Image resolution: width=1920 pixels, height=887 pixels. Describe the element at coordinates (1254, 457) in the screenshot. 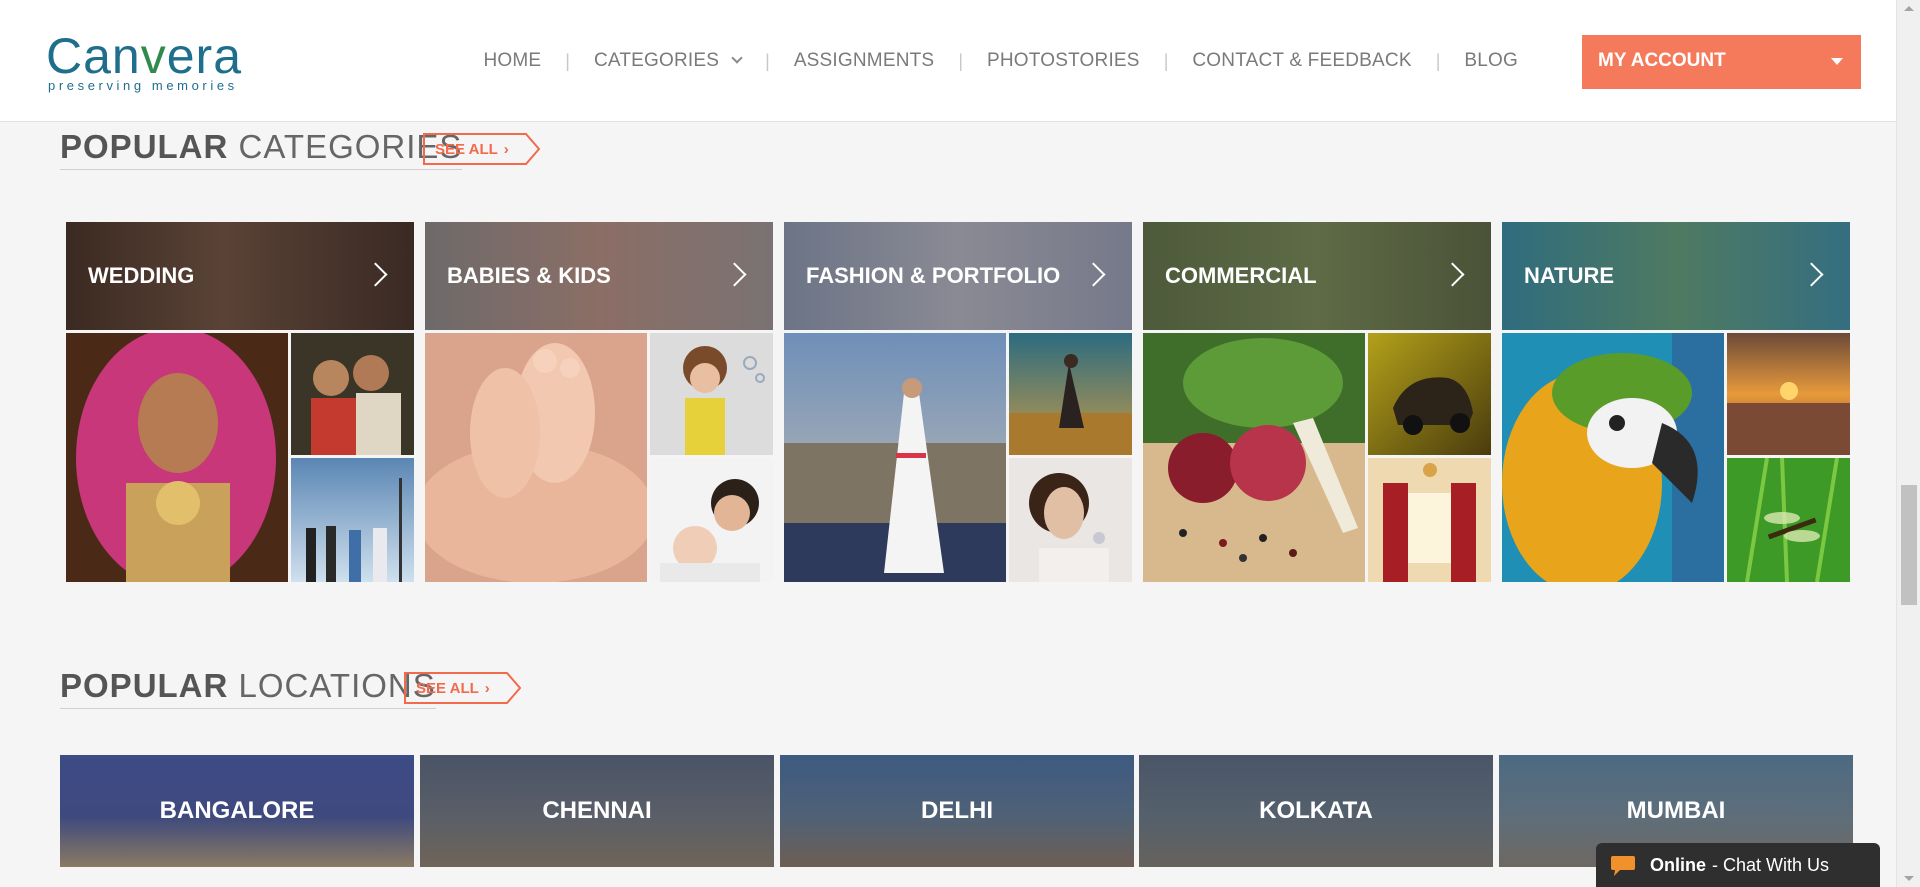

I see `photo-onion-and-peppercorns` at that location.